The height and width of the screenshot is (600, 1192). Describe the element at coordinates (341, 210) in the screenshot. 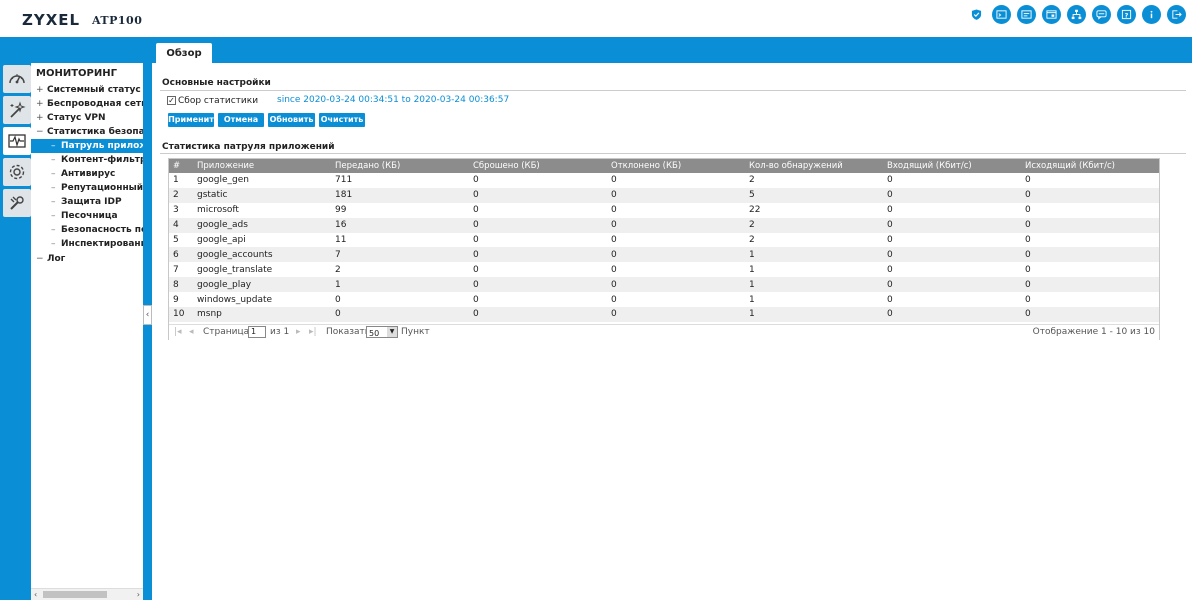

I see `cell-transferred: 99` at that location.